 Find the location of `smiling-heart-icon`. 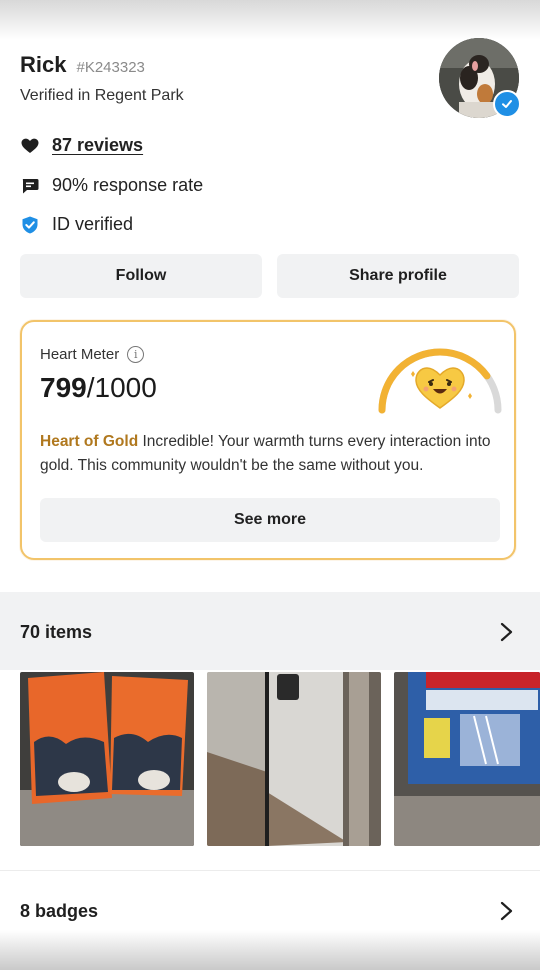

smiling-heart-icon is located at coordinates (441, 388).